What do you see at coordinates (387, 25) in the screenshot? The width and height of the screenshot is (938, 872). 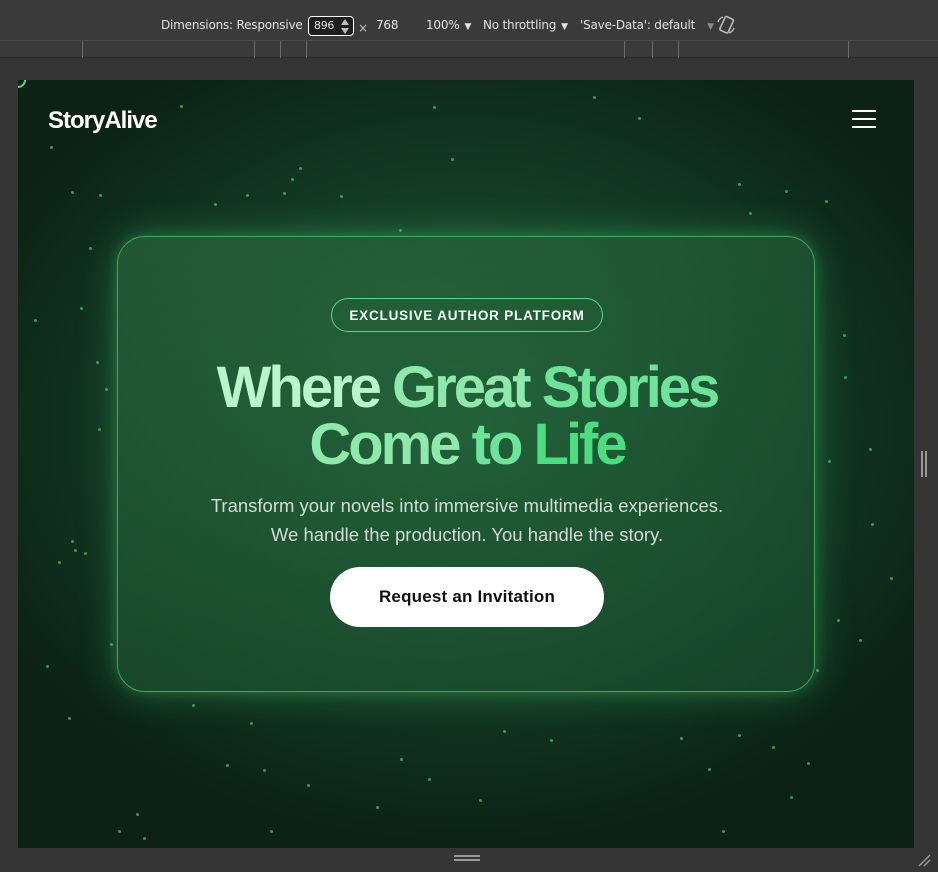 I see `height-input: 768` at bounding box center [387, 25].